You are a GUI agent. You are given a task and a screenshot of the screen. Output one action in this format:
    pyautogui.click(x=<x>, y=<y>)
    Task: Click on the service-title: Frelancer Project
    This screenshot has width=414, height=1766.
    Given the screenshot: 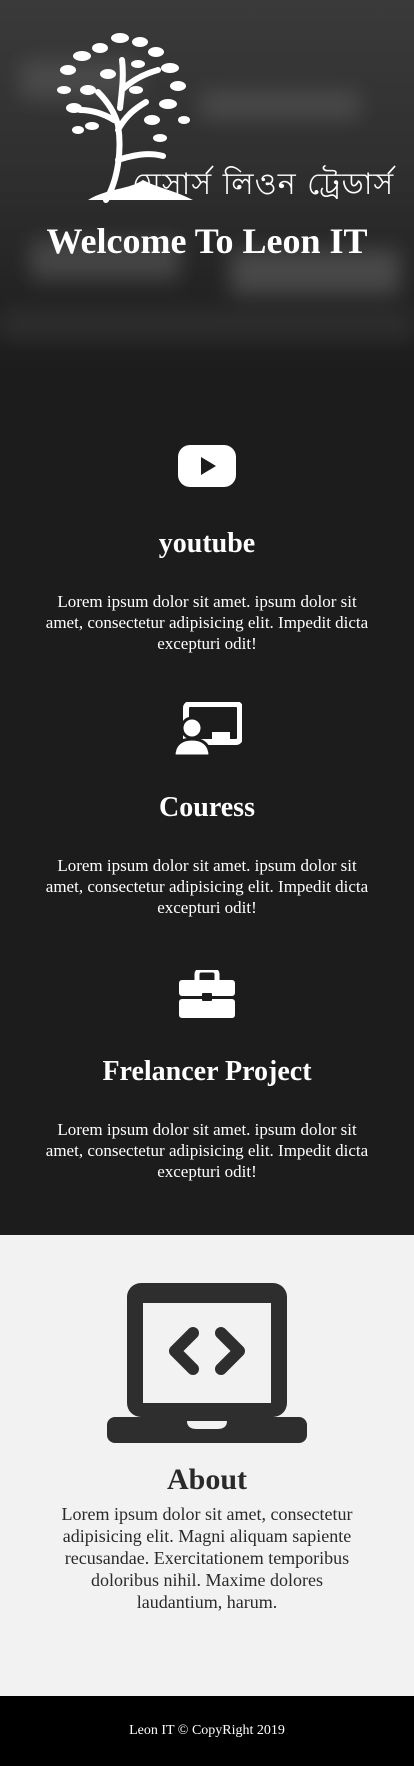 What is the action you would take?
    pyautogui.click(x=207, y=1071)
    